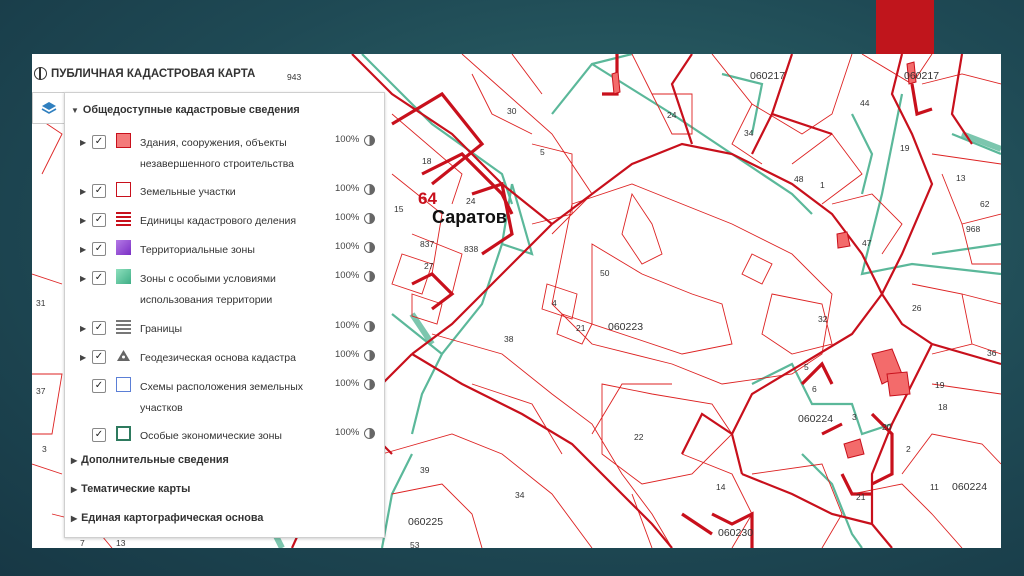  Describe the element at coordinates (123, 384) in the screenshot. I see `legend-parcel-schemes-icon` at that location.